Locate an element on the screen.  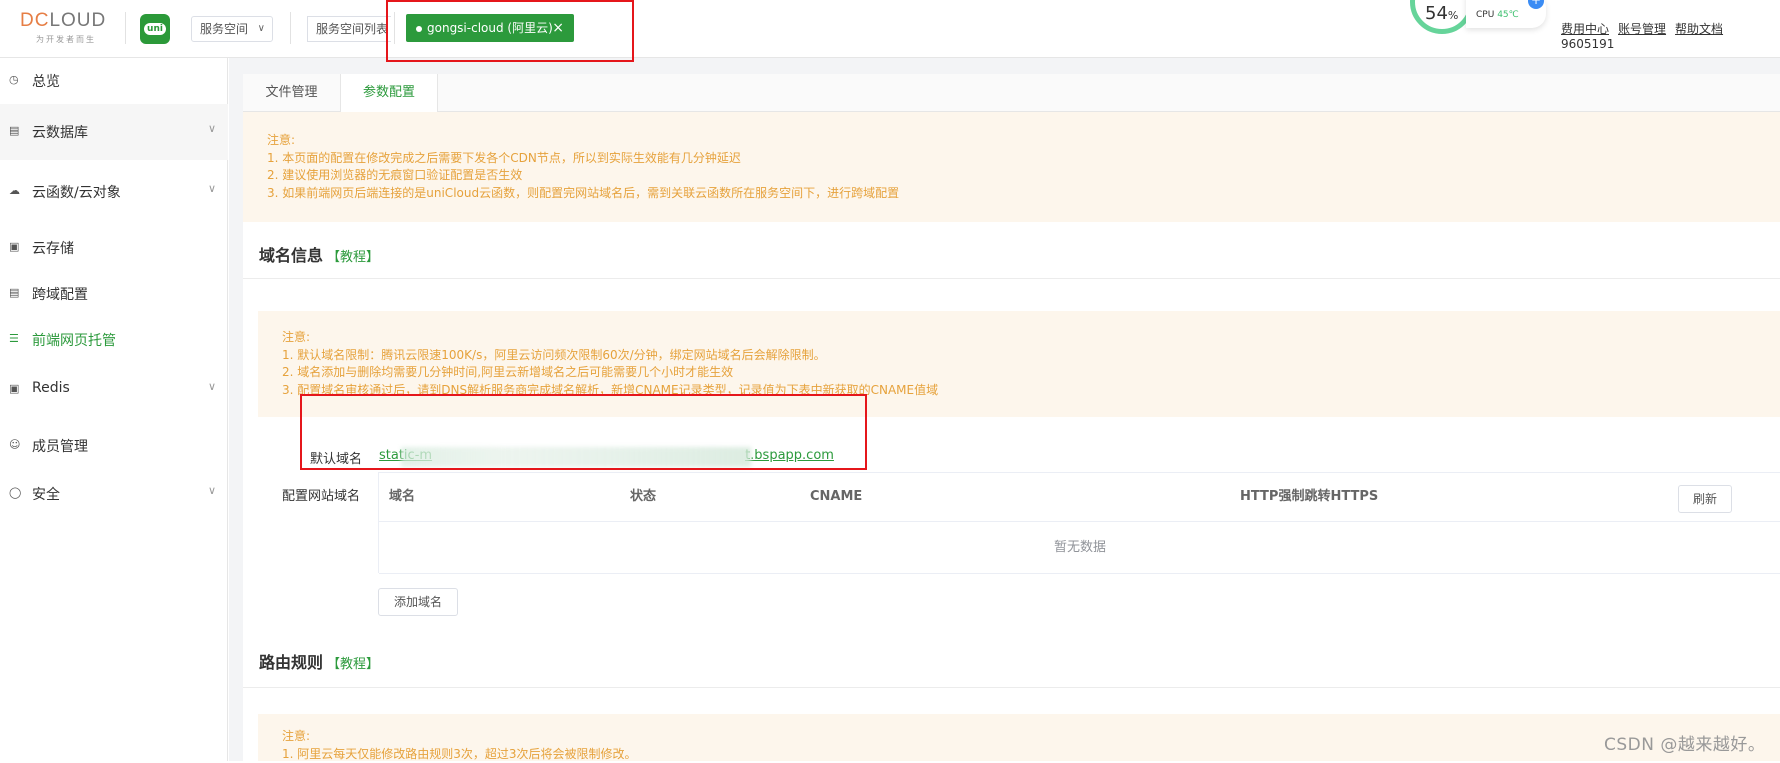
sidebar-item-hosting: ☰ 前端网页托管 is located at coordinates (114, 340).